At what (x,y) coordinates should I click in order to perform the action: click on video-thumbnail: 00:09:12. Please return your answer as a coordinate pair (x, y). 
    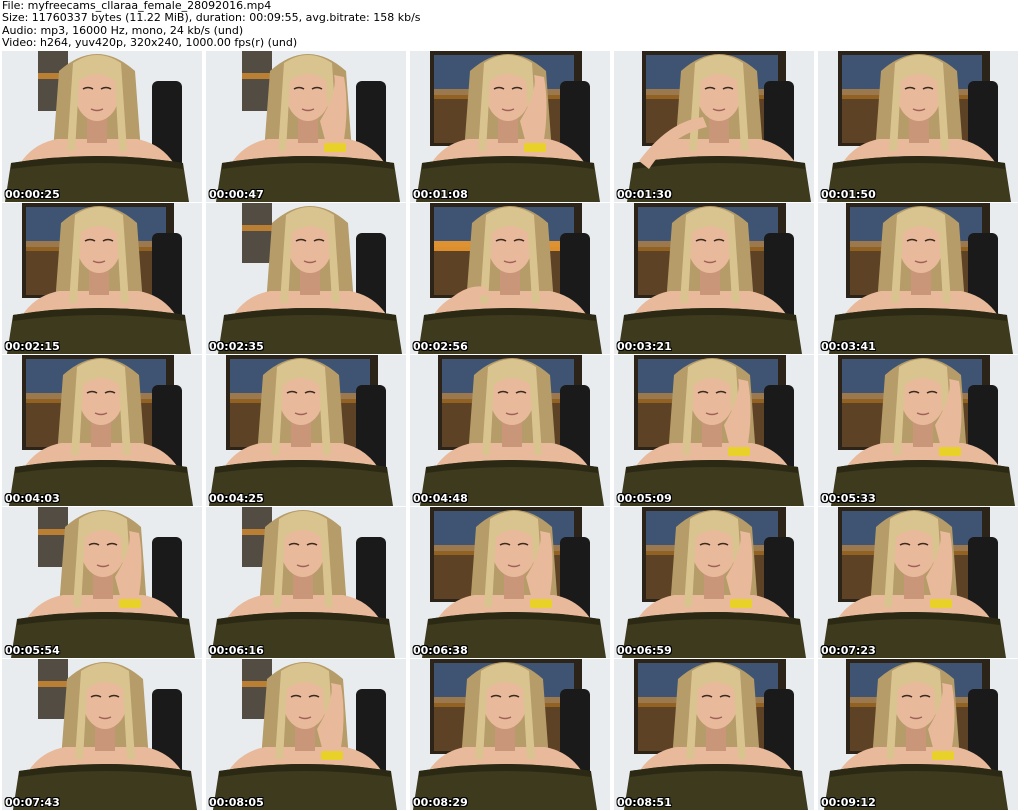
    Looking at the image, I should click on (918, 734).